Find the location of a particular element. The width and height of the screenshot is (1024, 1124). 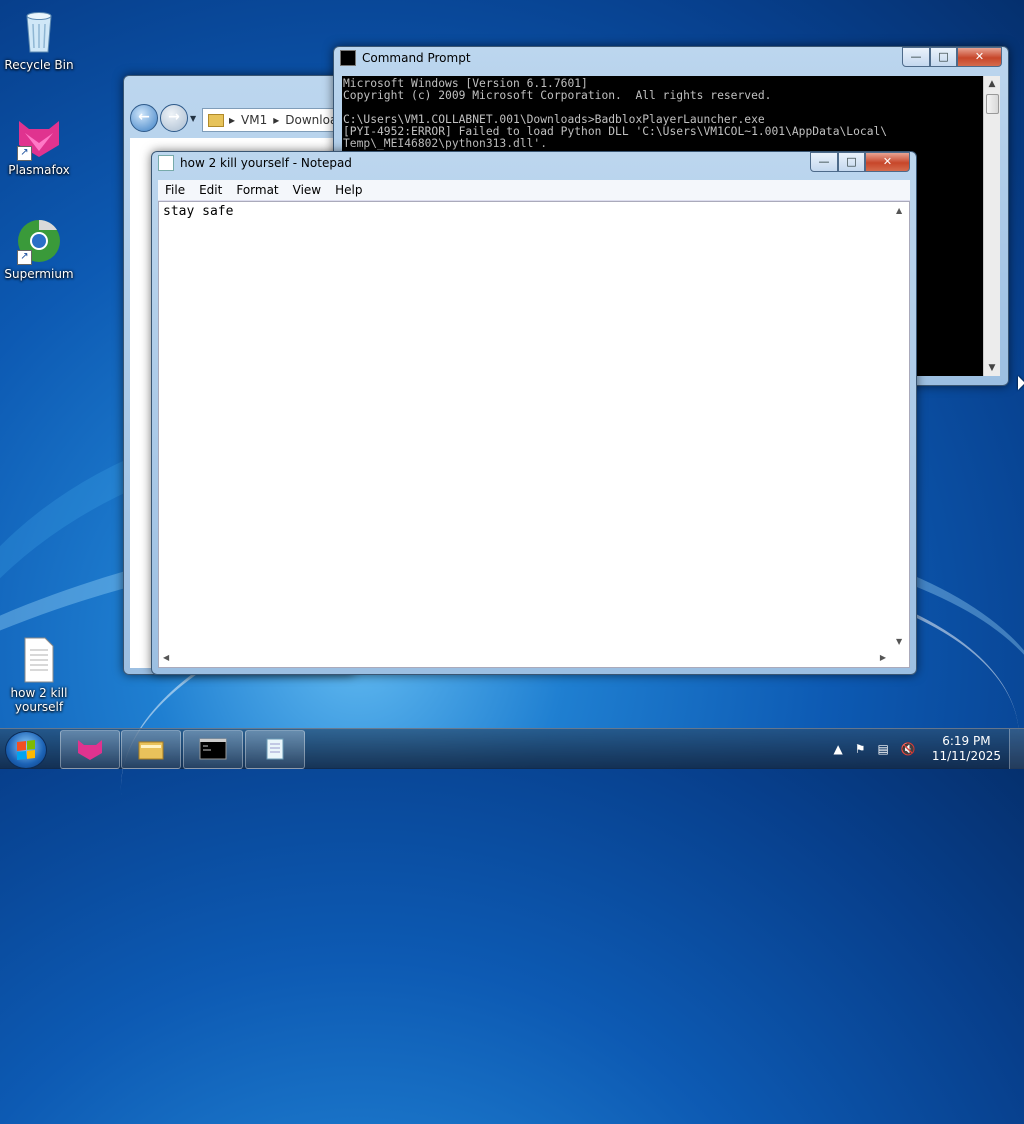

taskbar-button-explorer is located at coordinates (151, 749).